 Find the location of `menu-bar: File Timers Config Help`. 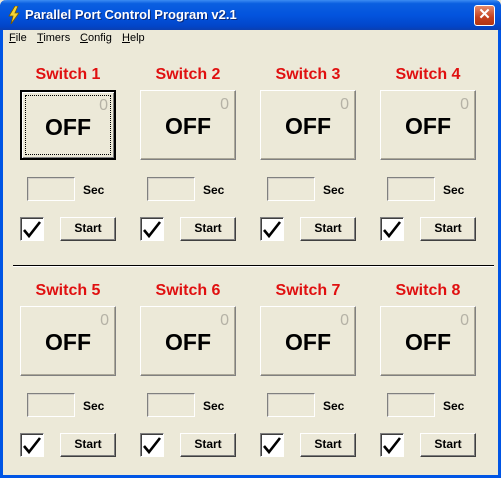

menu-bar: File Timers Config Help is located at coordinates (250, 39).